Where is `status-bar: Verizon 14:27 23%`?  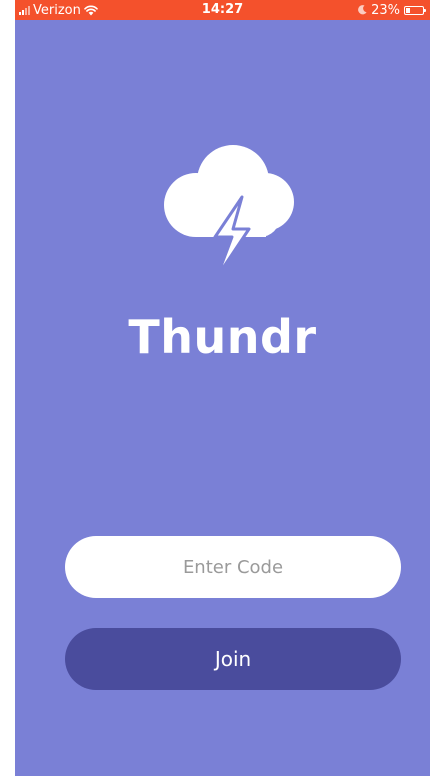
status-bar: Verizon 14:27 23% is located at coordinates (222, 10).